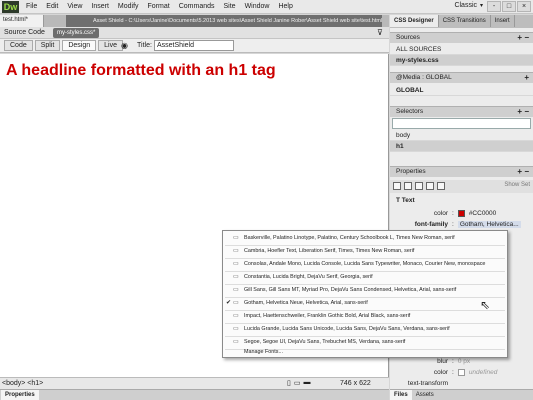  What do you see at coordinates (355, 383) in the screenshot?
I see `window-size: 746 x 622` at bounding box center [355, 383].